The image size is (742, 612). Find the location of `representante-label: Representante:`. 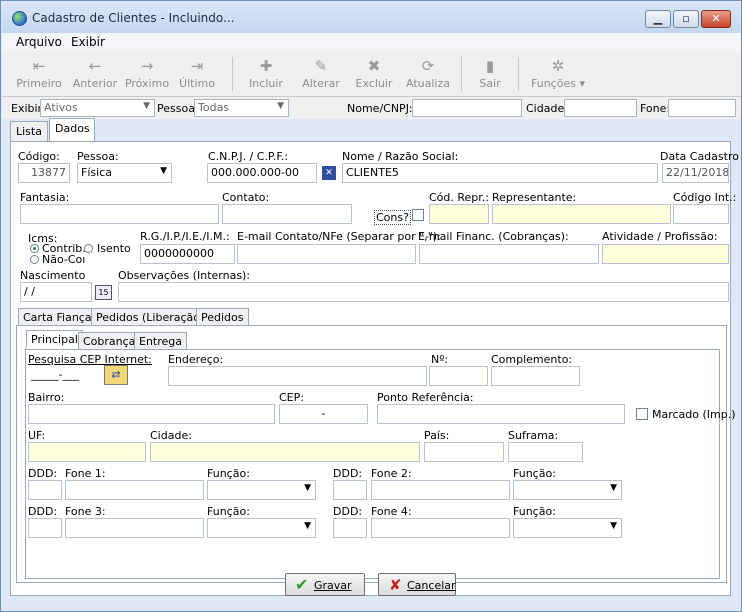

representante-label: Representante: is located at coordinates (534, 197).